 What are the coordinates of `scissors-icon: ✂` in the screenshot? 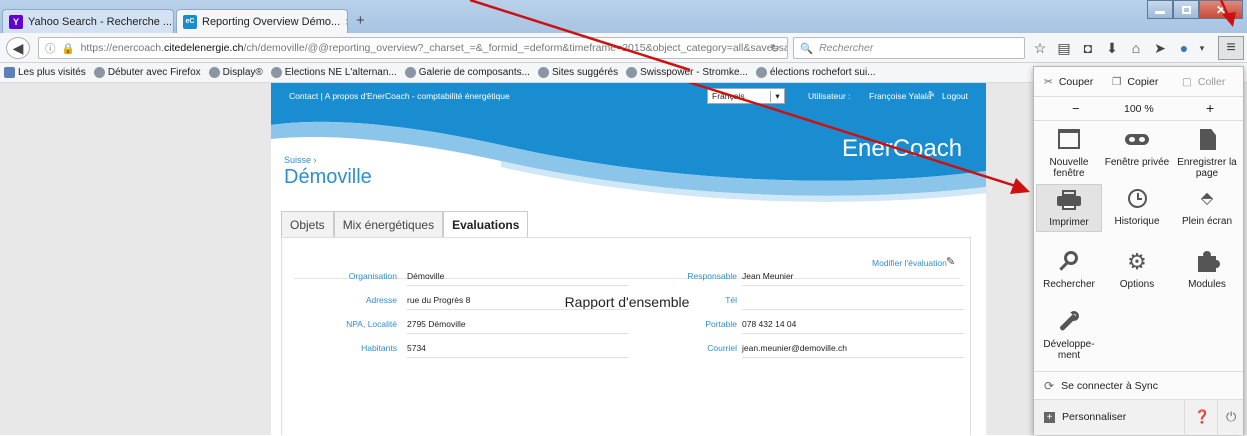 It's located at (1048, 82).